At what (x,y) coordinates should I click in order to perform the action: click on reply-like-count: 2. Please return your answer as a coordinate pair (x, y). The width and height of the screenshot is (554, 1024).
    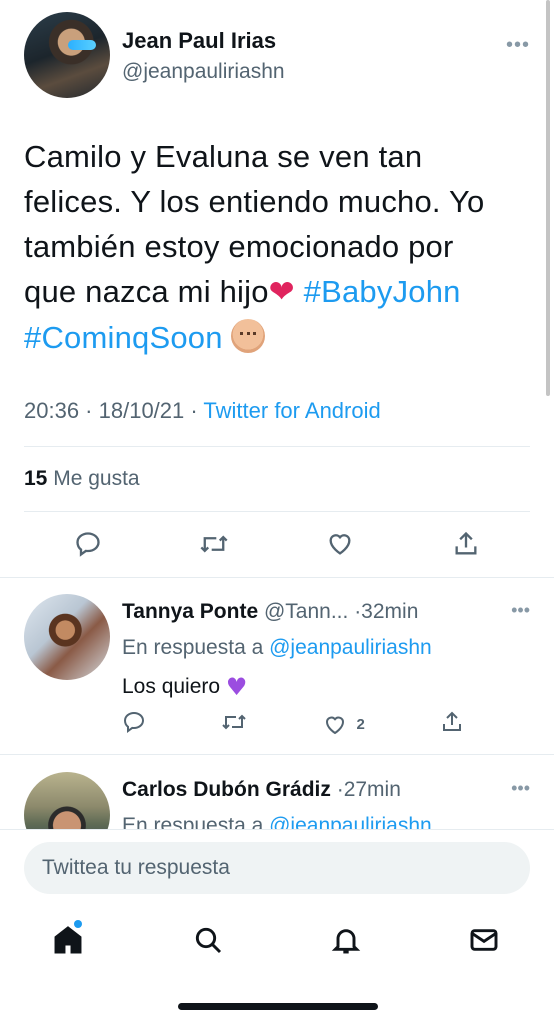
    Looking at the image, I should click on (360, 724).